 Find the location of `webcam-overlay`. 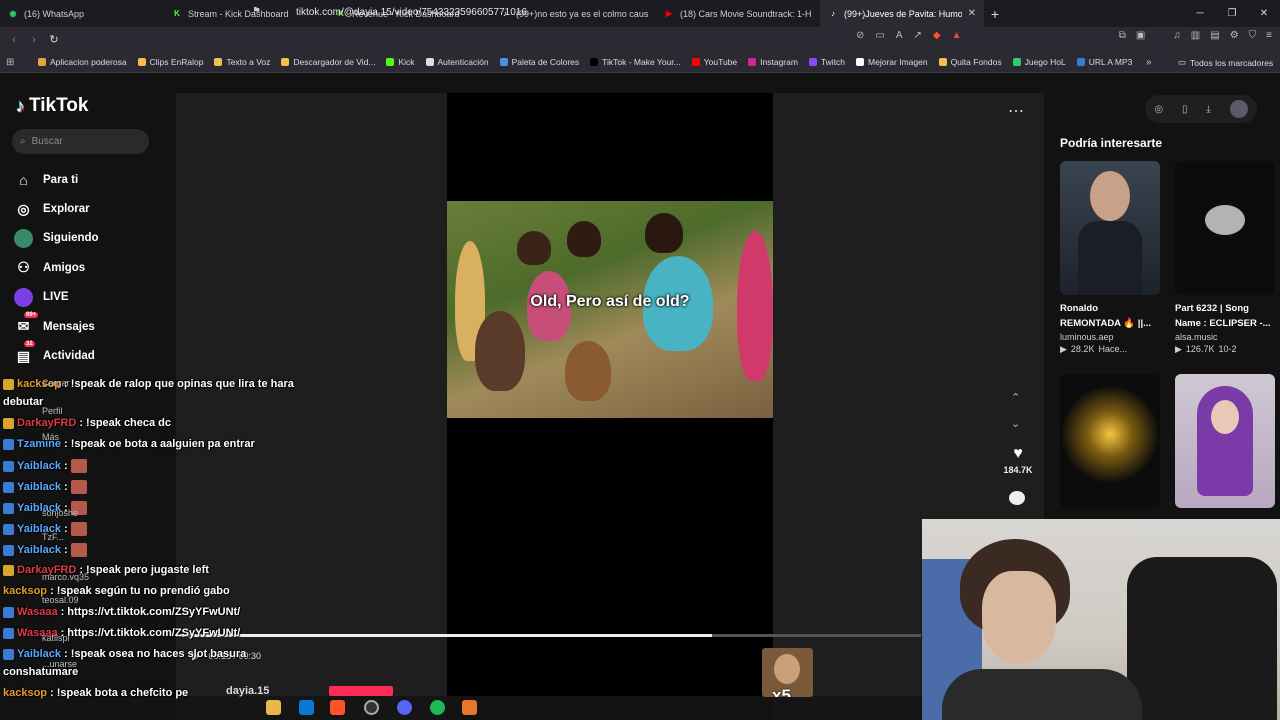

webcam-overlay is located at coordinates (1101, 619).